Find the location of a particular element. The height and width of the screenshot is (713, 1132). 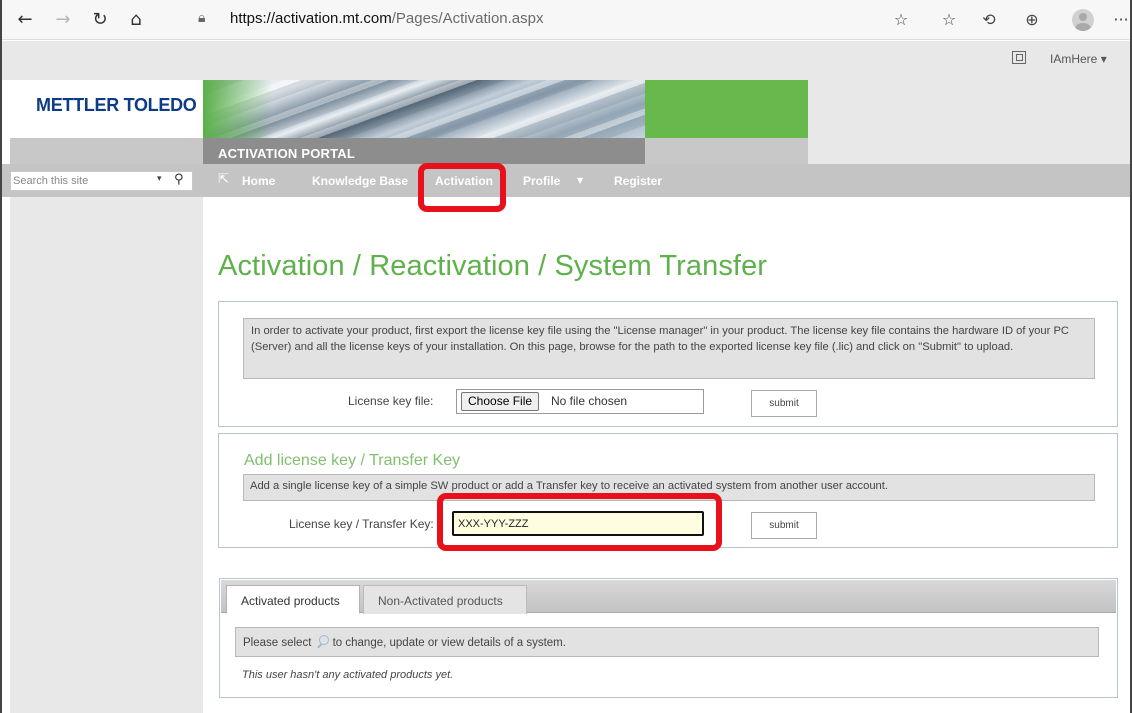

license-file-label: License key file: is located at coordinates (391, 401).